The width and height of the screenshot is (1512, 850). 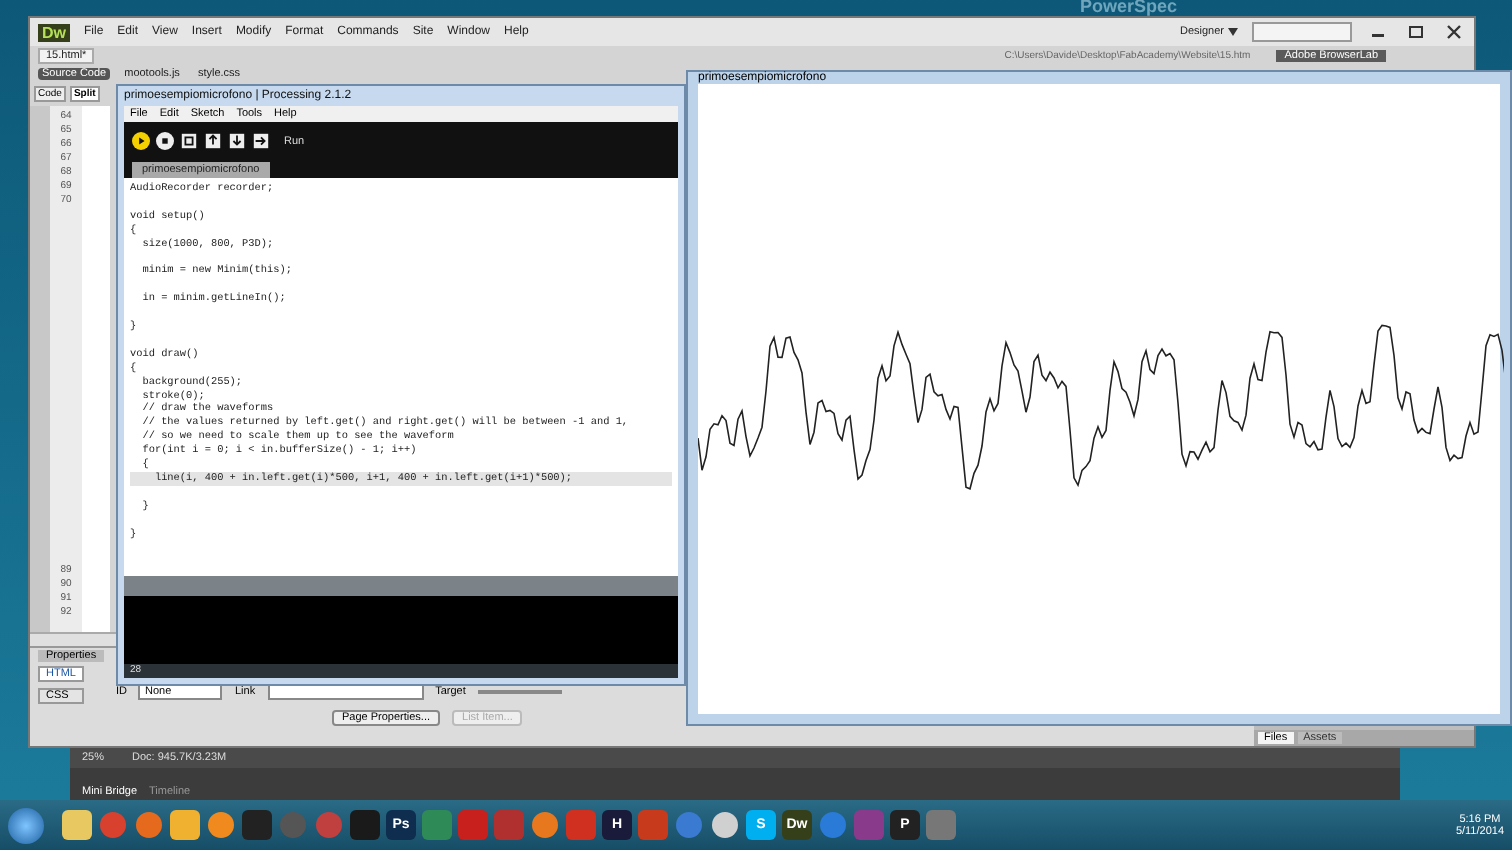 What do you see at coordinates (213, 141) in the screenshot?
I see `open-icon` at bounding box center [213, 141].